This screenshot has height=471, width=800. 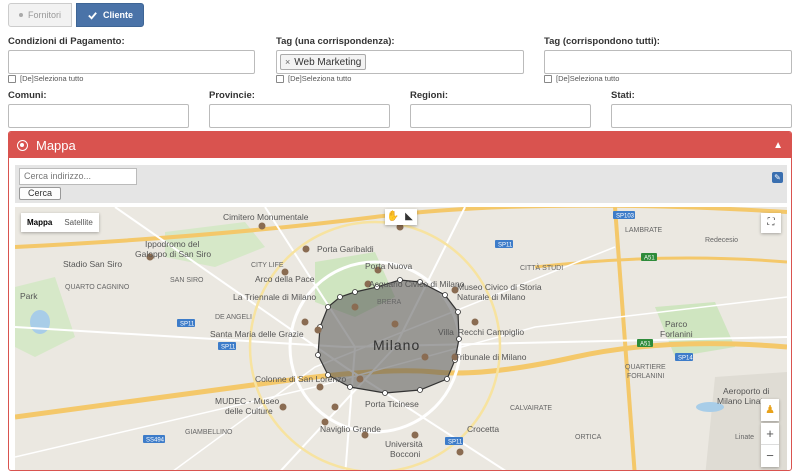 I want to click on cliente-button: Cliente, so click(x=110, y=15).